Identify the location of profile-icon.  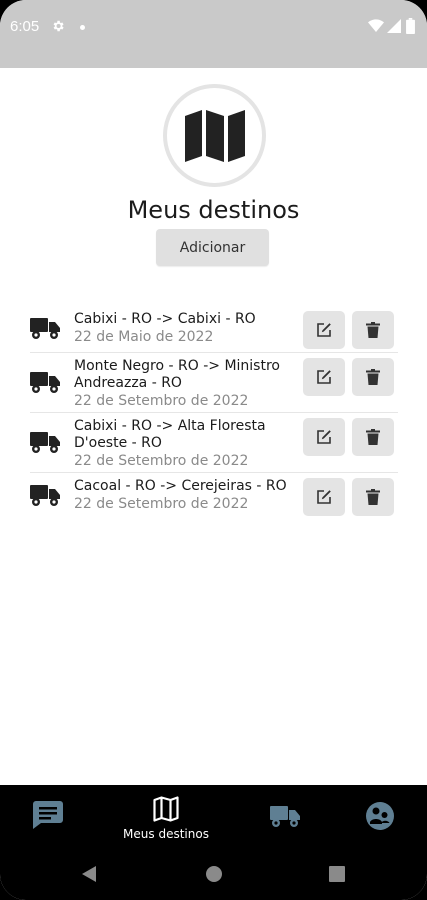
(380, 816).